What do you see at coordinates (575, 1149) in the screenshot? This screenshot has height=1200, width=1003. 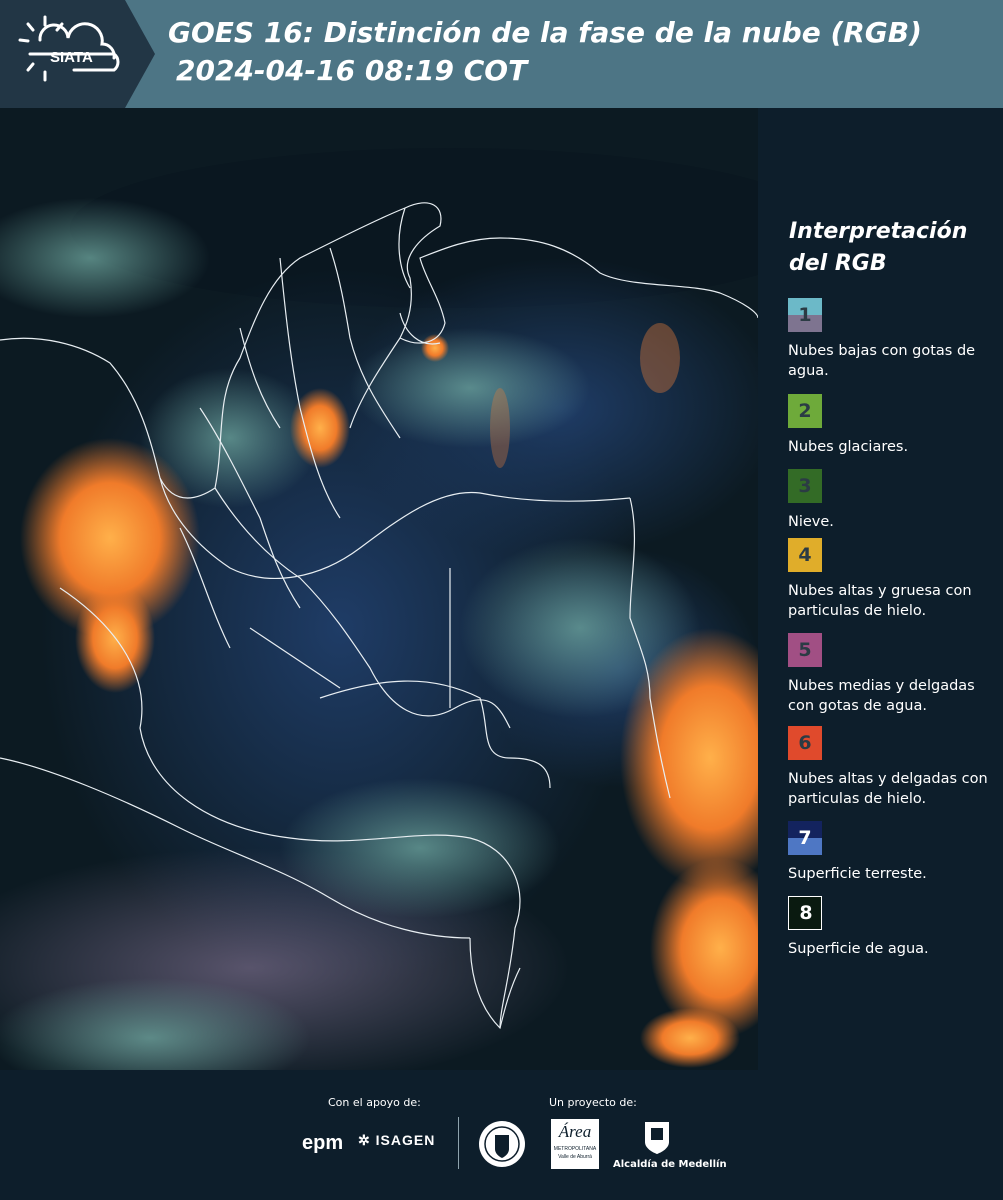 I see `area-logo-sub1: METROPOLITANA` at bounding box center [575, 1149].